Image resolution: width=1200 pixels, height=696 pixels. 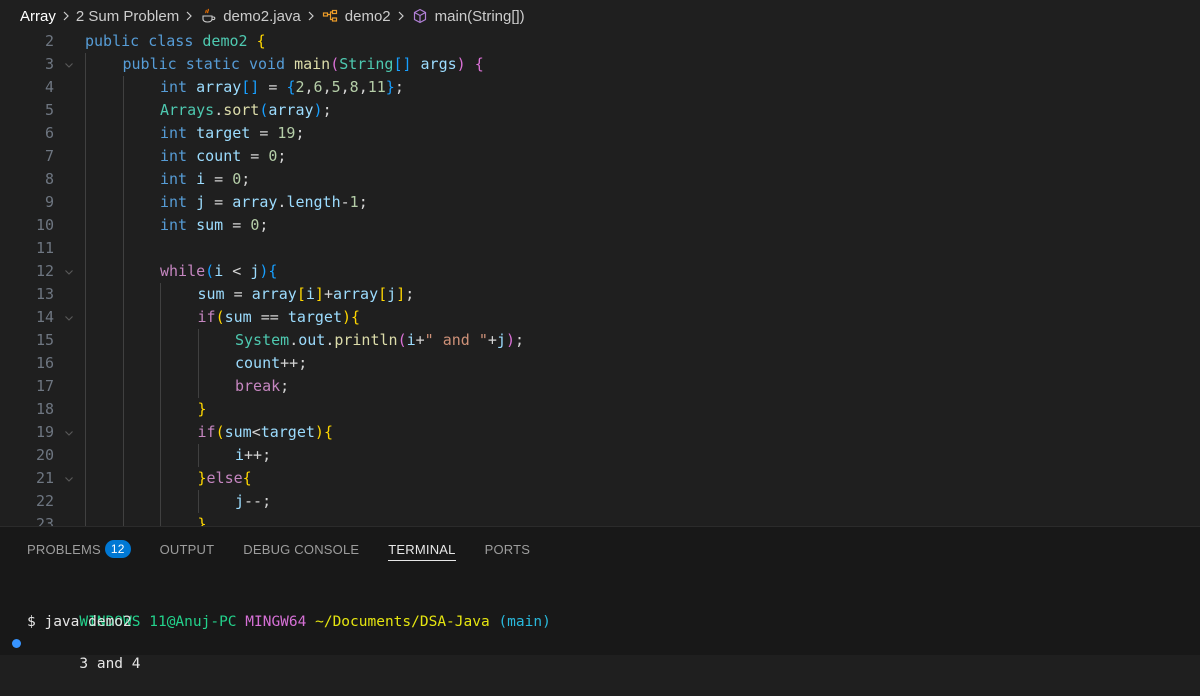 I want to click on code-token: array, so click(x=291, y=110).